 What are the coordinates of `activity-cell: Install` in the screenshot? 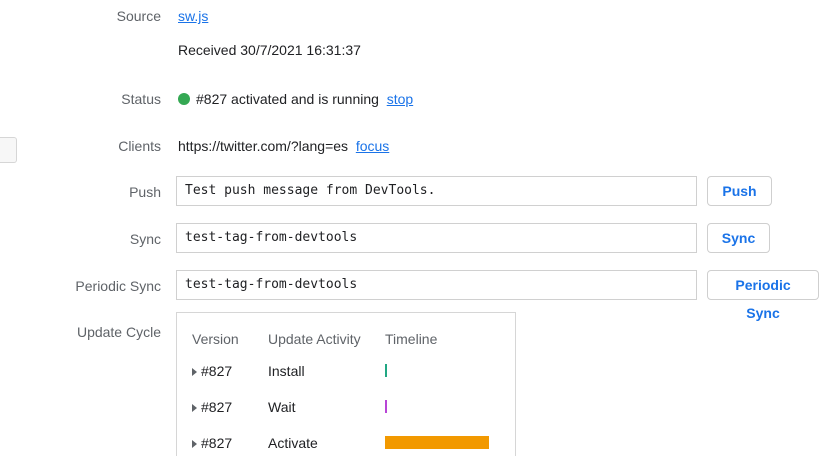 It's located at (286, 371).